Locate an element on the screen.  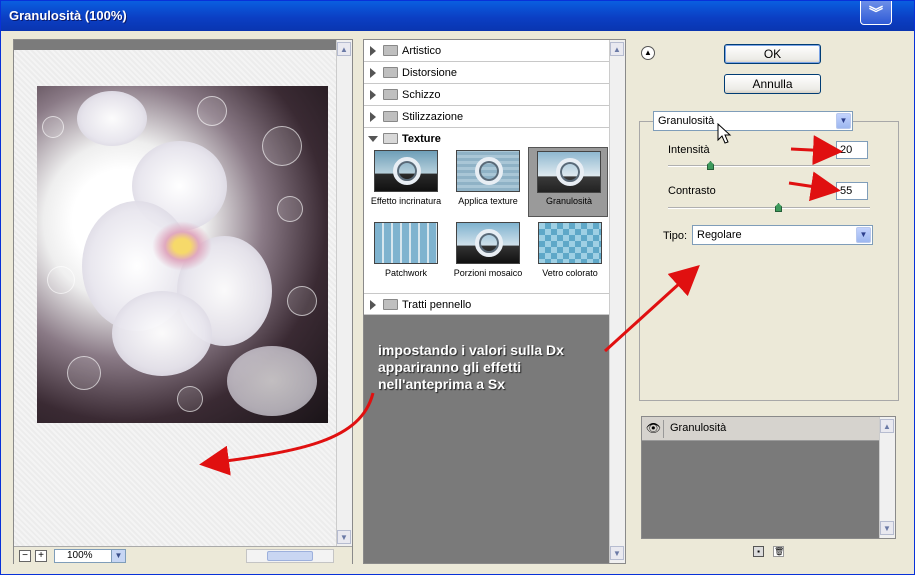
filter-thumb-label: Patchwork is located at coordinates (406, 273).